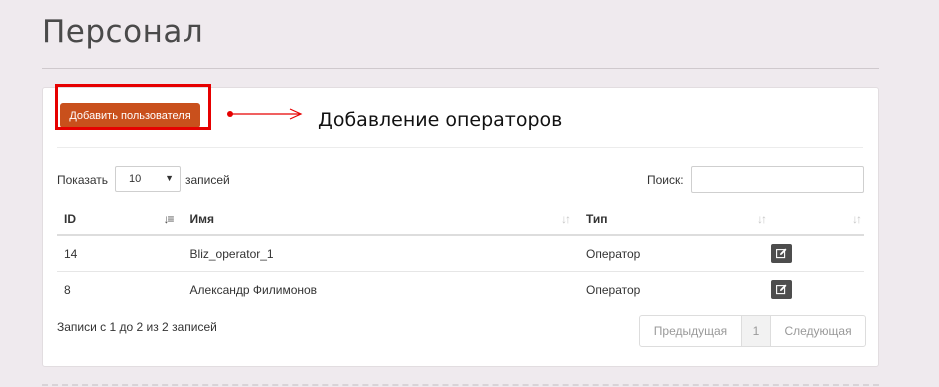  What do you see at coordinates (777, 179) in the screenshot?
I see `search-input` at bounding box center [777, 179].